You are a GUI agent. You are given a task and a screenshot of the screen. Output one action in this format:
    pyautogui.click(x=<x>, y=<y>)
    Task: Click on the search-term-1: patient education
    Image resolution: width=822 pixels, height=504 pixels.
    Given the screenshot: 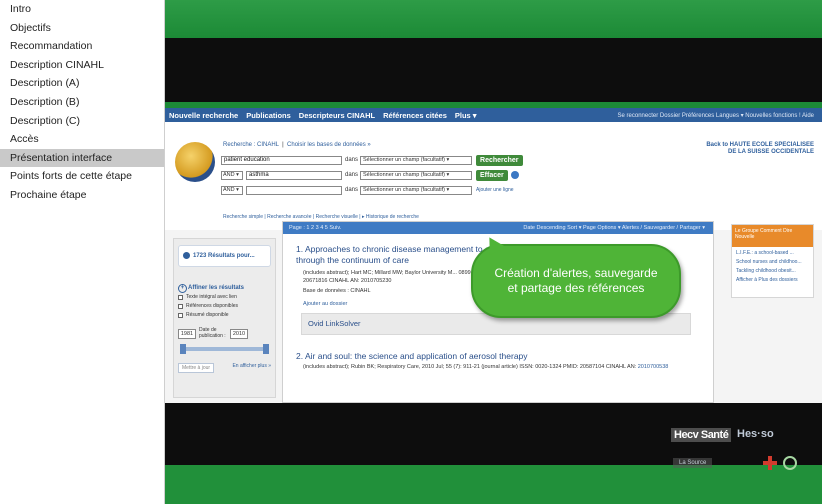 What is the action you would take?
    pyautogui.click(x=281, y=160)
    